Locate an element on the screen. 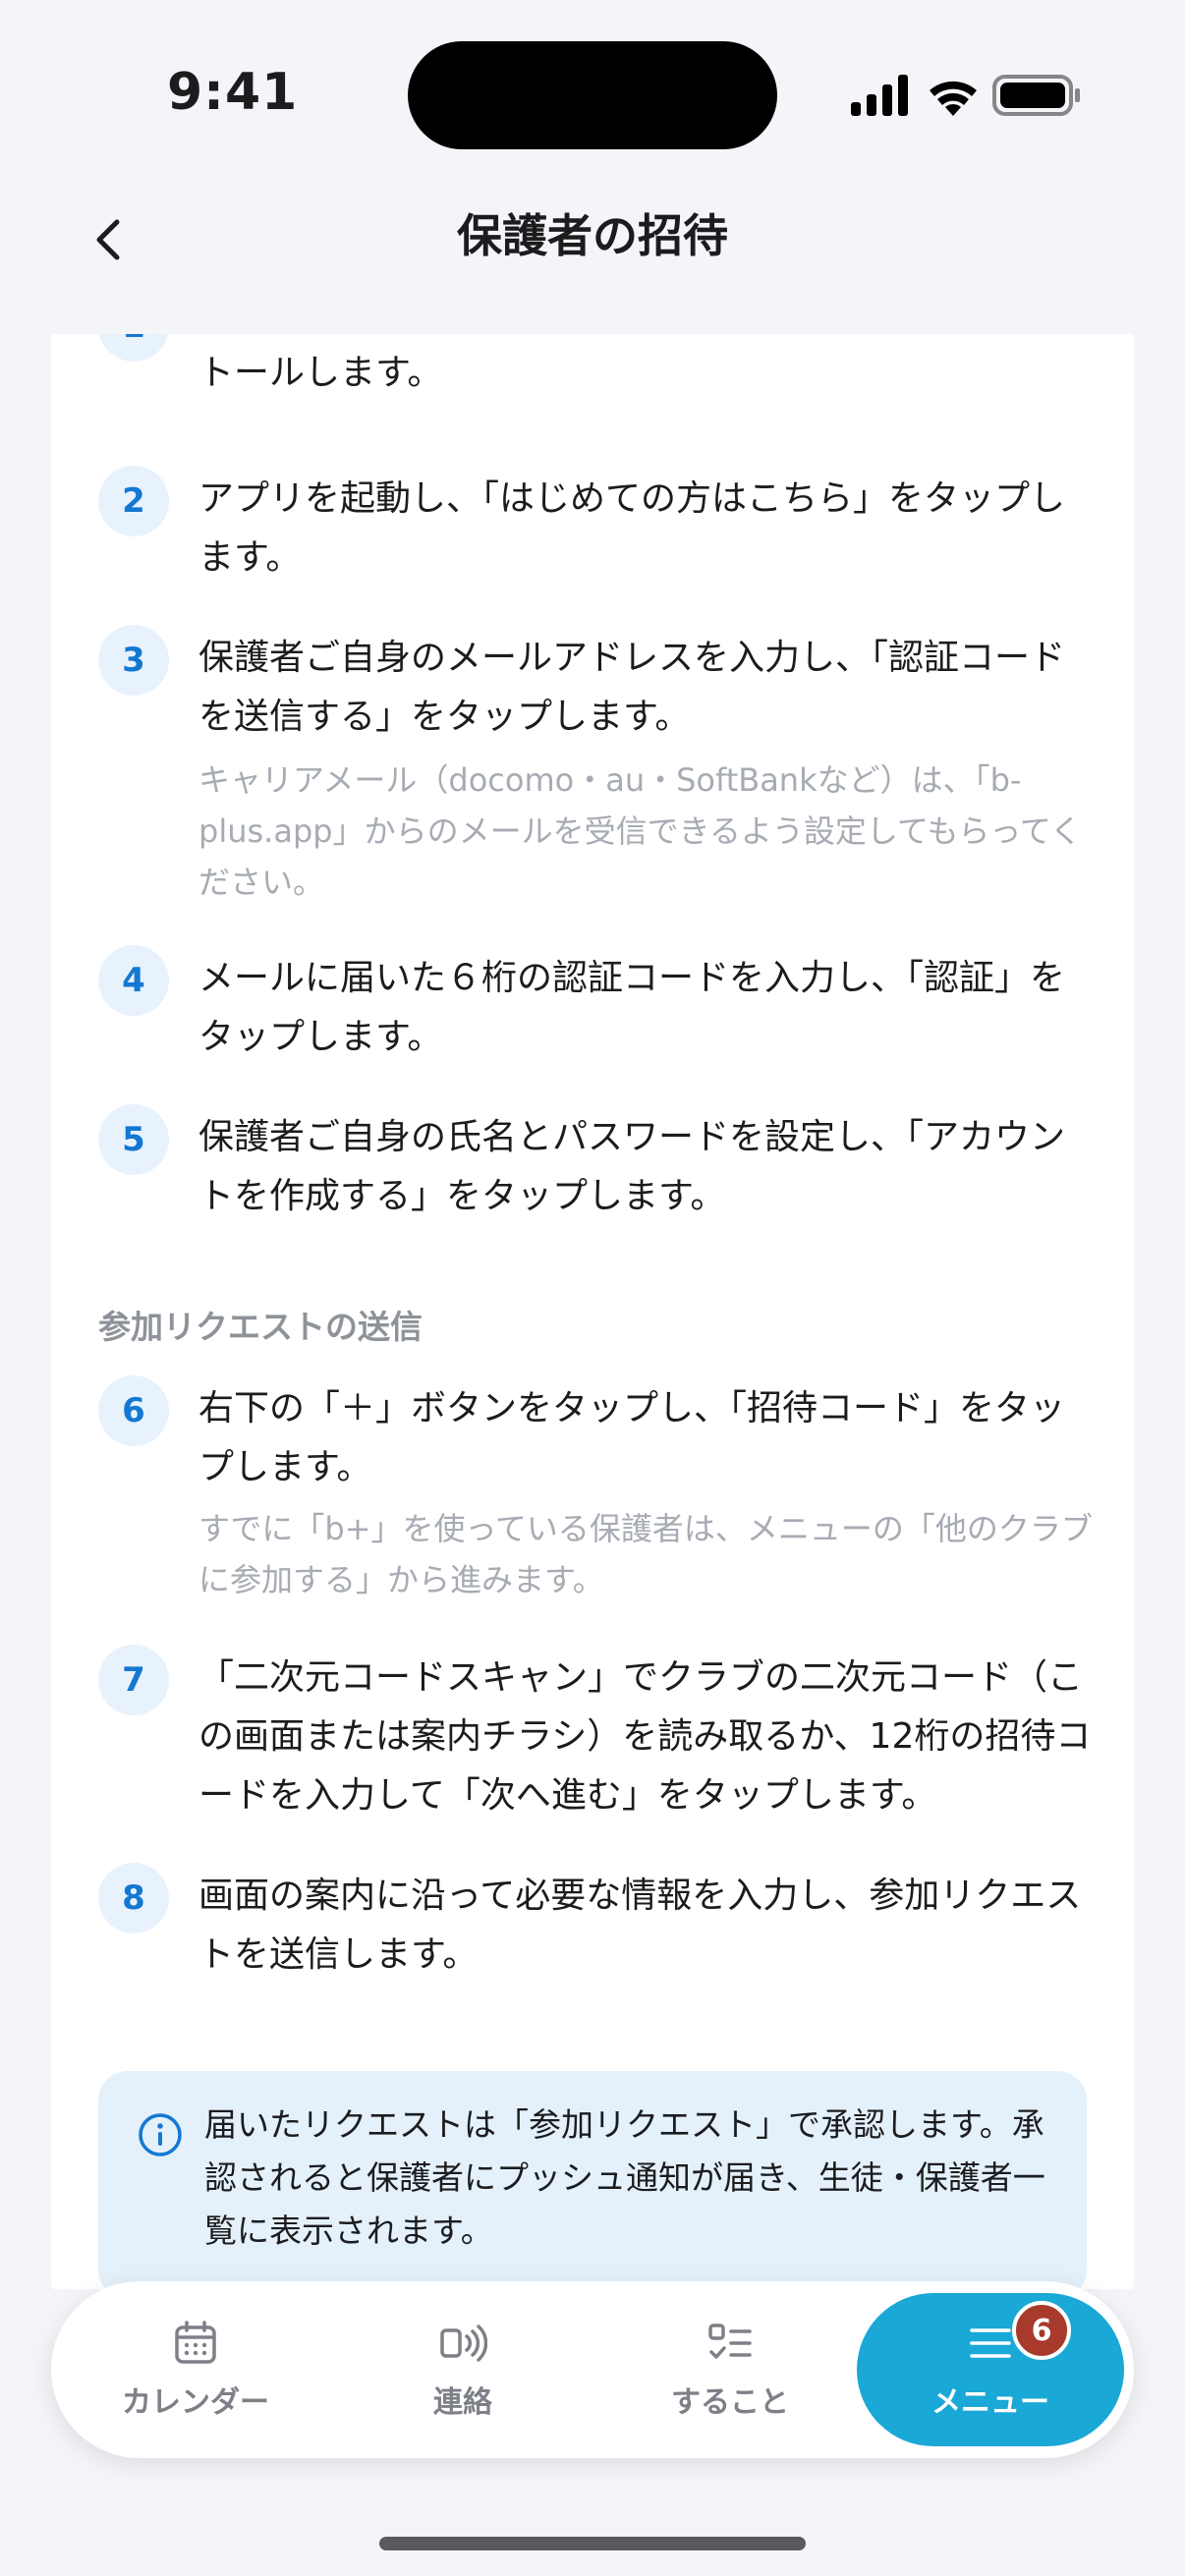 The width and height of the screenshot is (1185, 2576). step-text: アプリを起動し、「はじめての方はこちら」をタップします。 is located at coordinates (632, 528).